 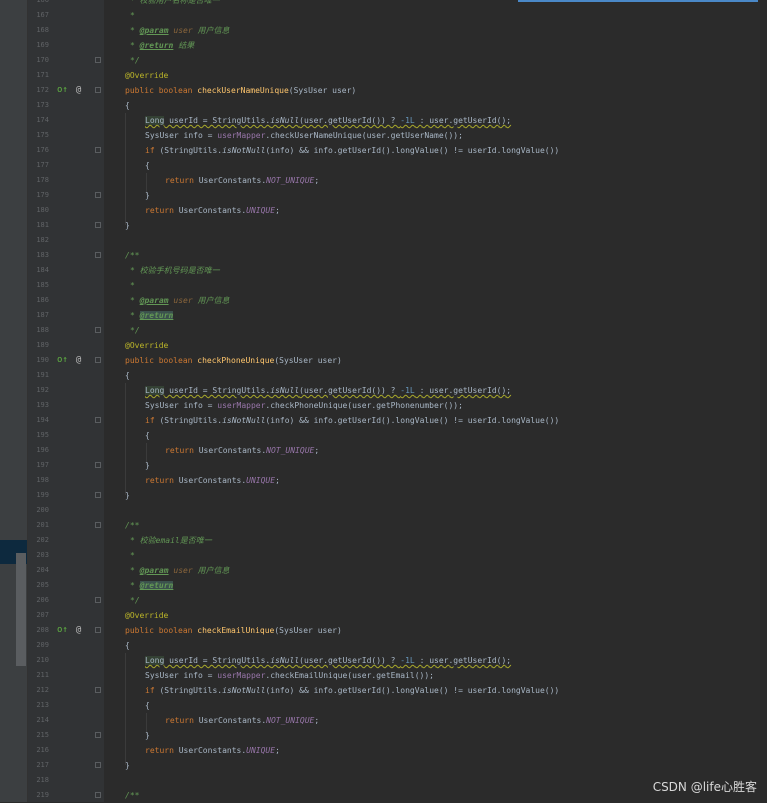 I want to click on line-number: 176, so click(x=42, y=150).